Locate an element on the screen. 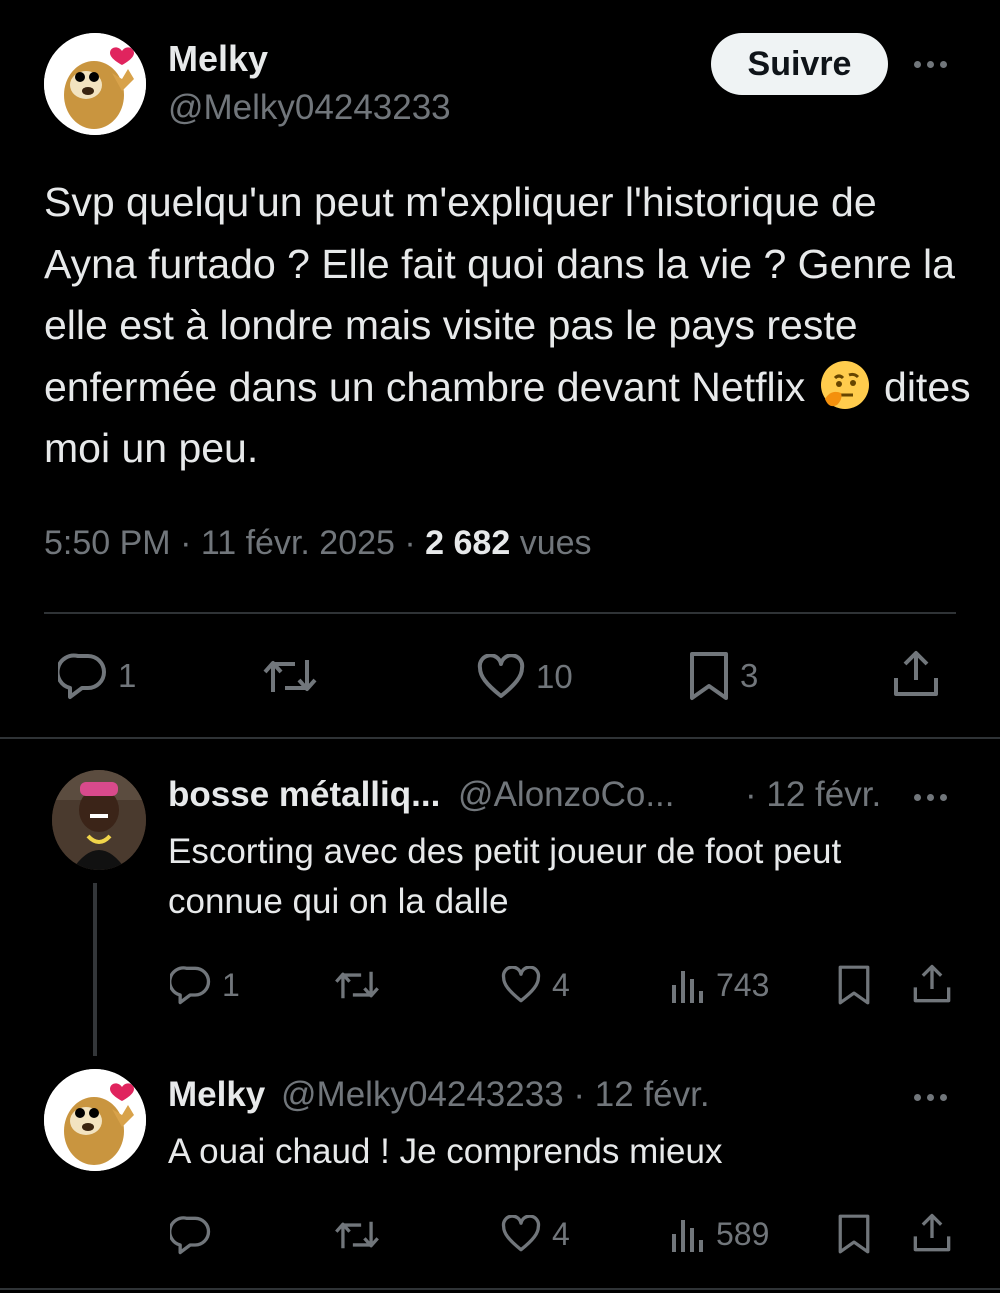  author-avatar is located at coordinates (95, 84).